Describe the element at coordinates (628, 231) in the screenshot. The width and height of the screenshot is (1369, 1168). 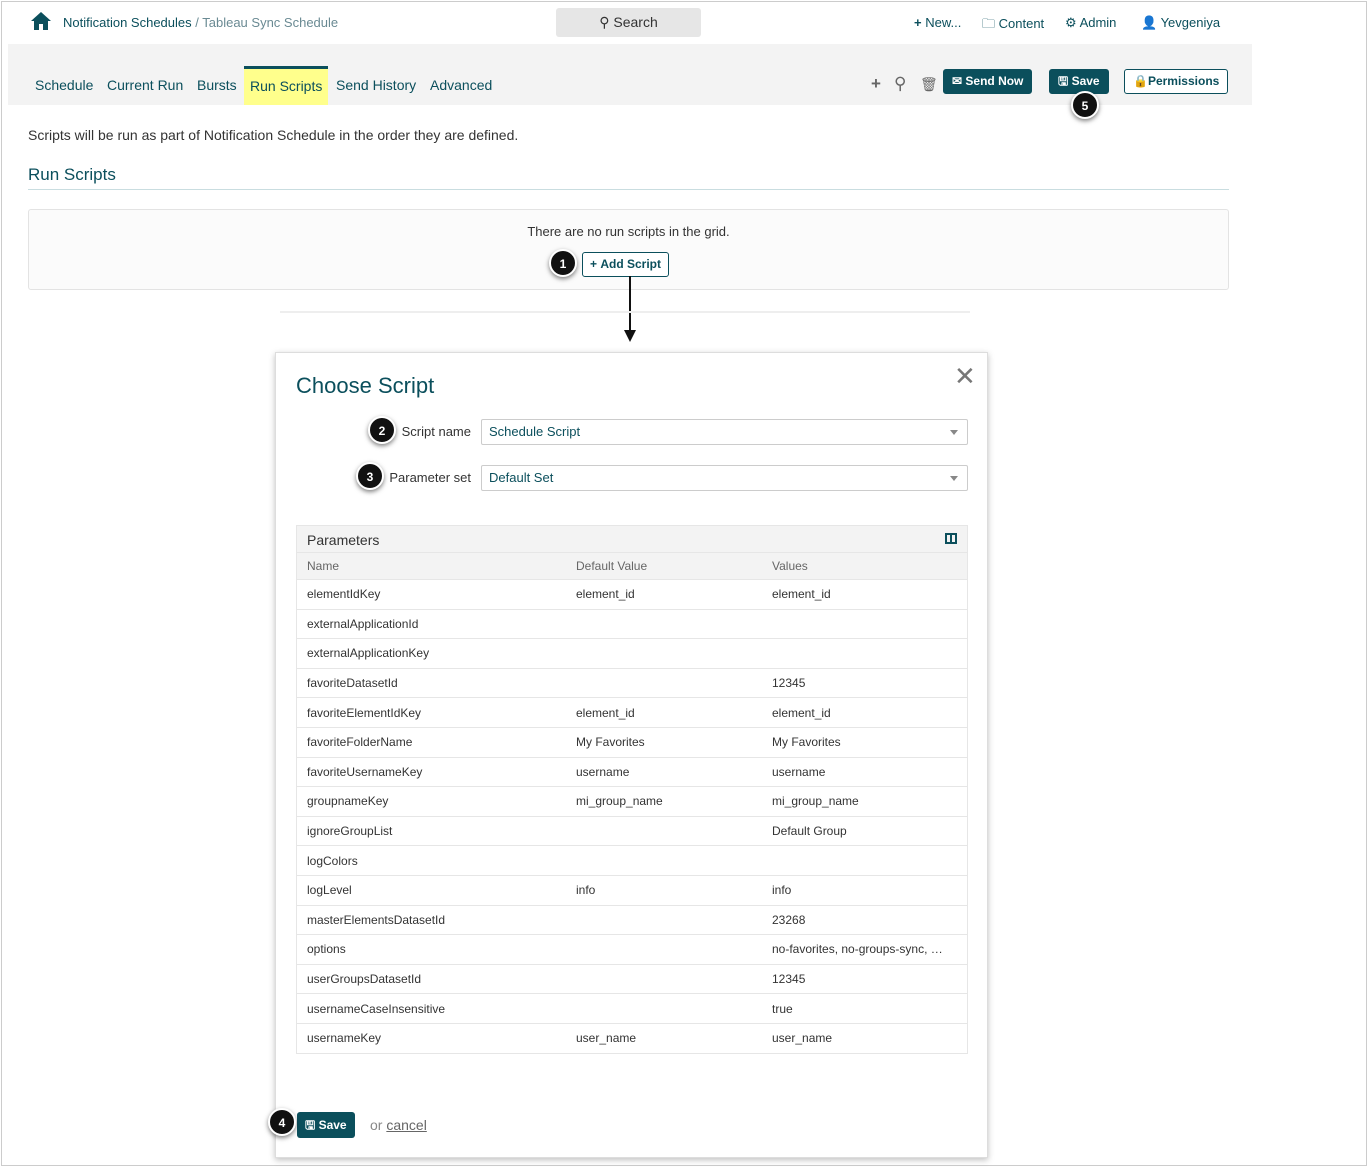
I see `empty-message: There are no run scripts in the grid.` at that location.